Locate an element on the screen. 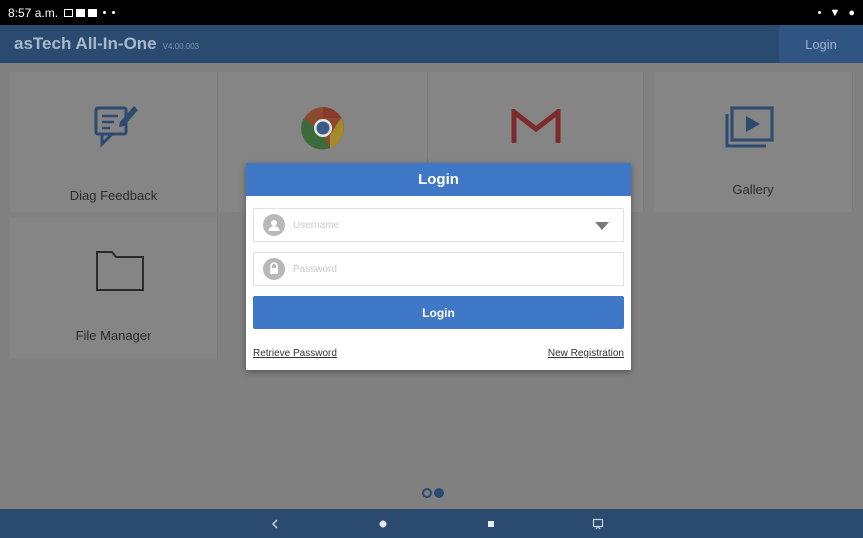 This screenshot has height=538, width=863. username-field: Username is located at coordinates (438, 225).